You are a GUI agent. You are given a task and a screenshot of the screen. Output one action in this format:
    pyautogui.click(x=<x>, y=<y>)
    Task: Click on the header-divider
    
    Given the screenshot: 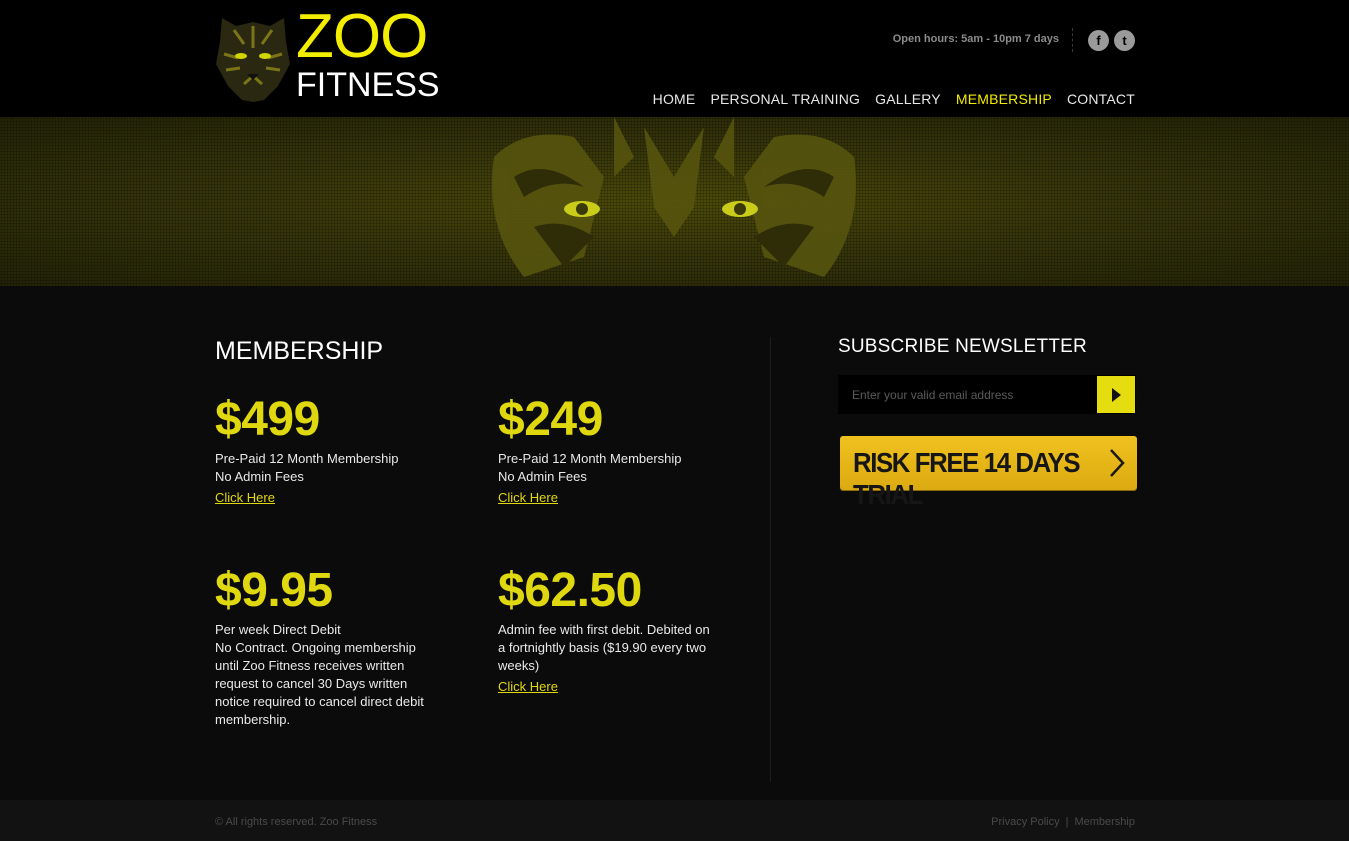 What is the action you would take?
    pyautogui.click(x=1072, y=40)
    